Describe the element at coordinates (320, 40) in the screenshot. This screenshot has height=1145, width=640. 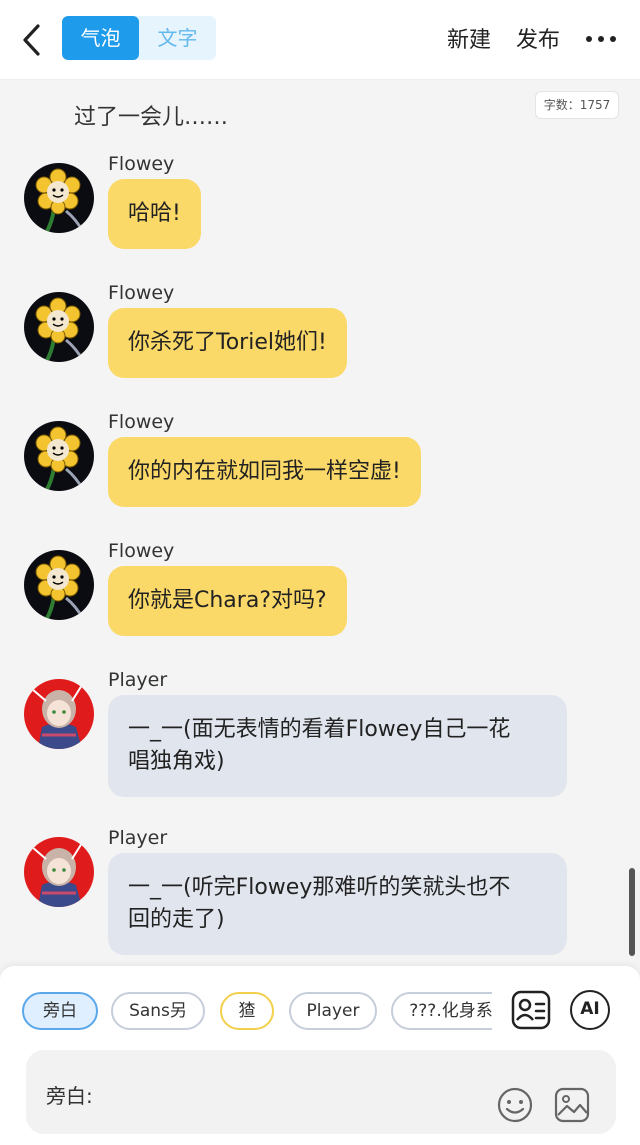
I see `top-bar: 气泡 文字 新建 发布` at that location.